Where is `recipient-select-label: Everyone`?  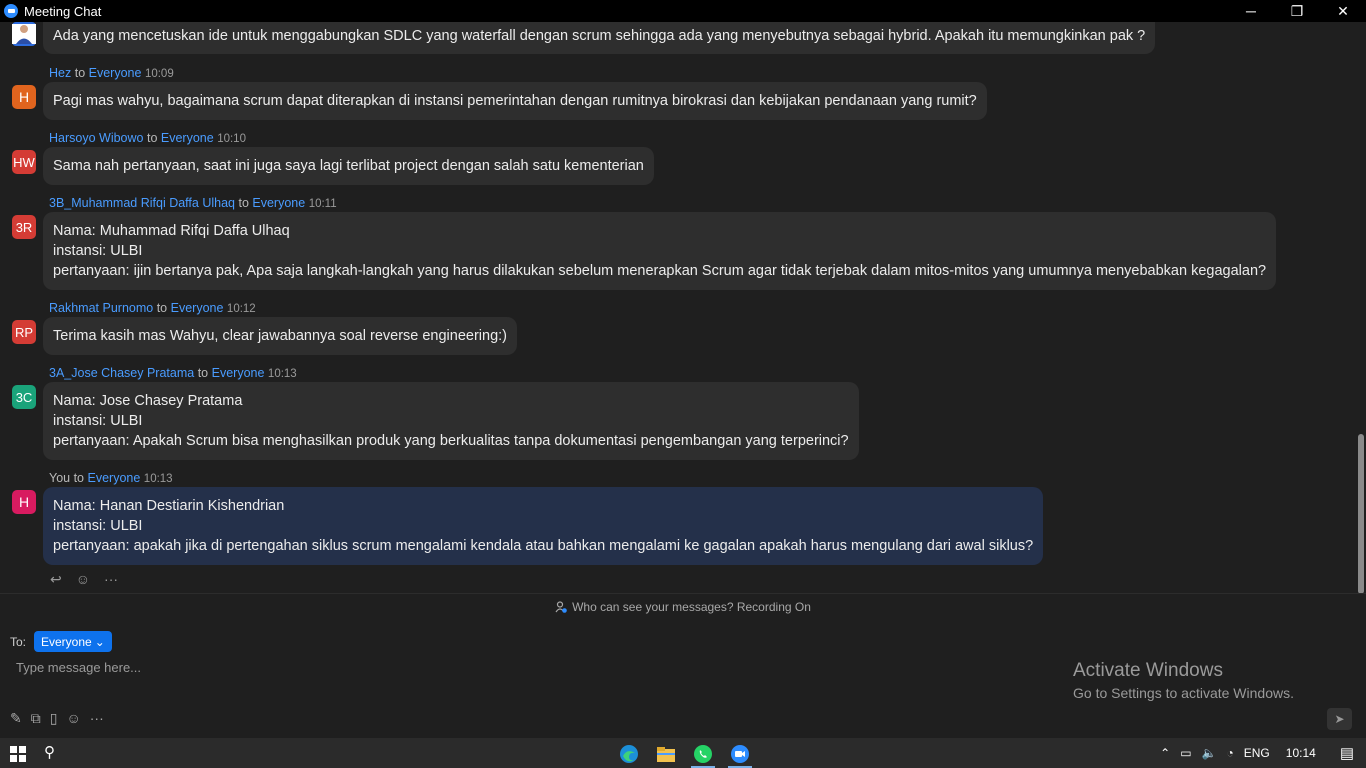
recipient-select-label: Everyone is located at coordinates (66, 641).